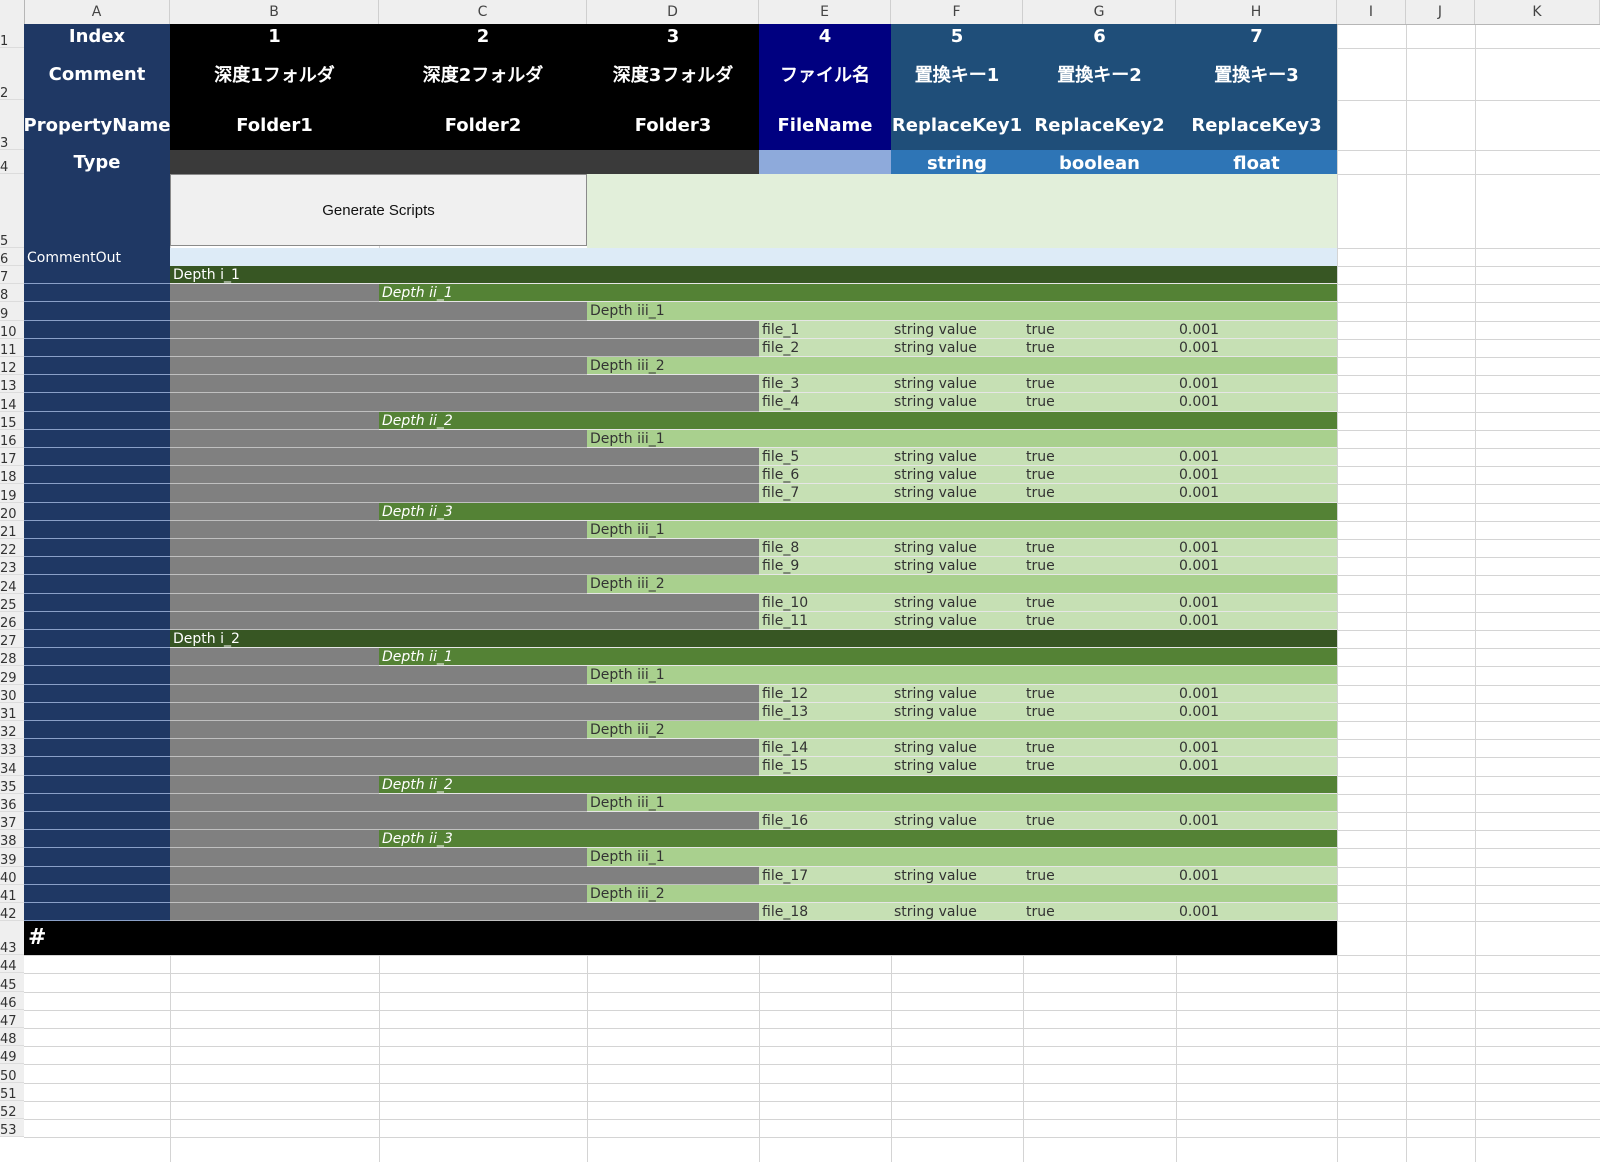 The width and height of the screenshot is (1600, 1162). Describe the element at coordinates (12, 1074) in the screenshot. I see `row-header: 50` at that location.